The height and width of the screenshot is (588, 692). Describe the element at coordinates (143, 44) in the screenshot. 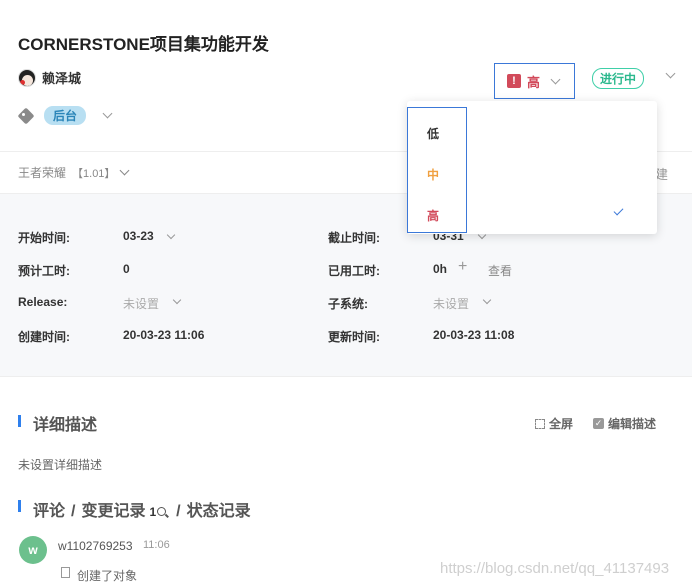

I see `page-title: CORNERSTONE项目集功能开发` at that location.